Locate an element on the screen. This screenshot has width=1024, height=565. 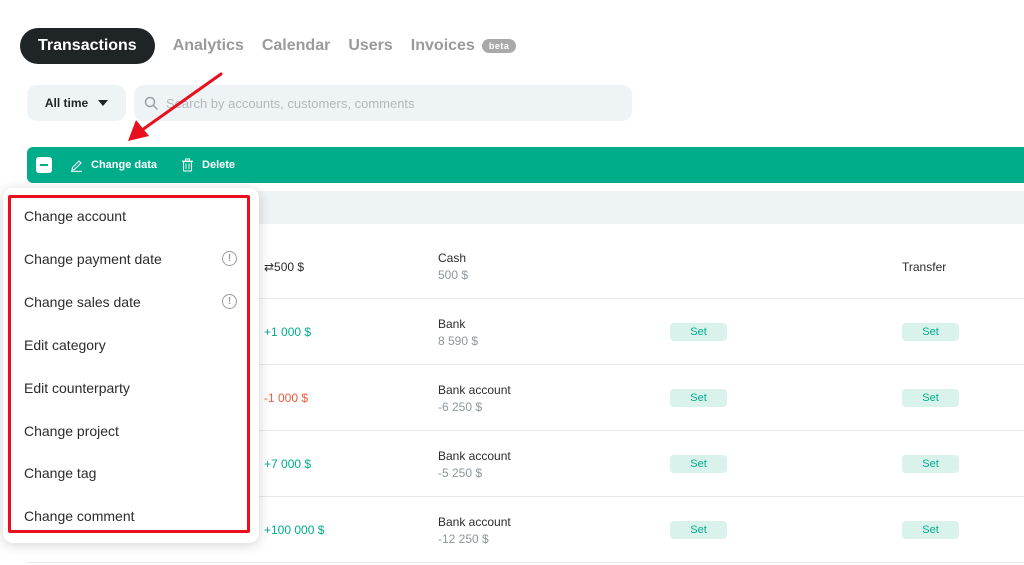
search-bar is located at coordinates (383, 103).